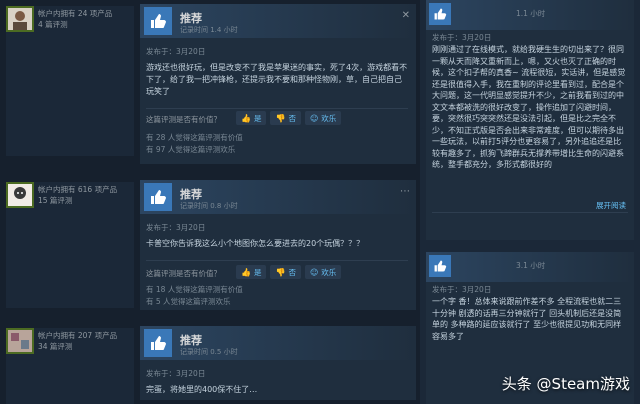 Image resolution: width=640 pixels, height=404 pixels. What do you see at coordinates (191, 149) in the screenshot?
I see `funny-count: 有 97 人觉得这篇评测欢乐` at bounding box center [191, 149].